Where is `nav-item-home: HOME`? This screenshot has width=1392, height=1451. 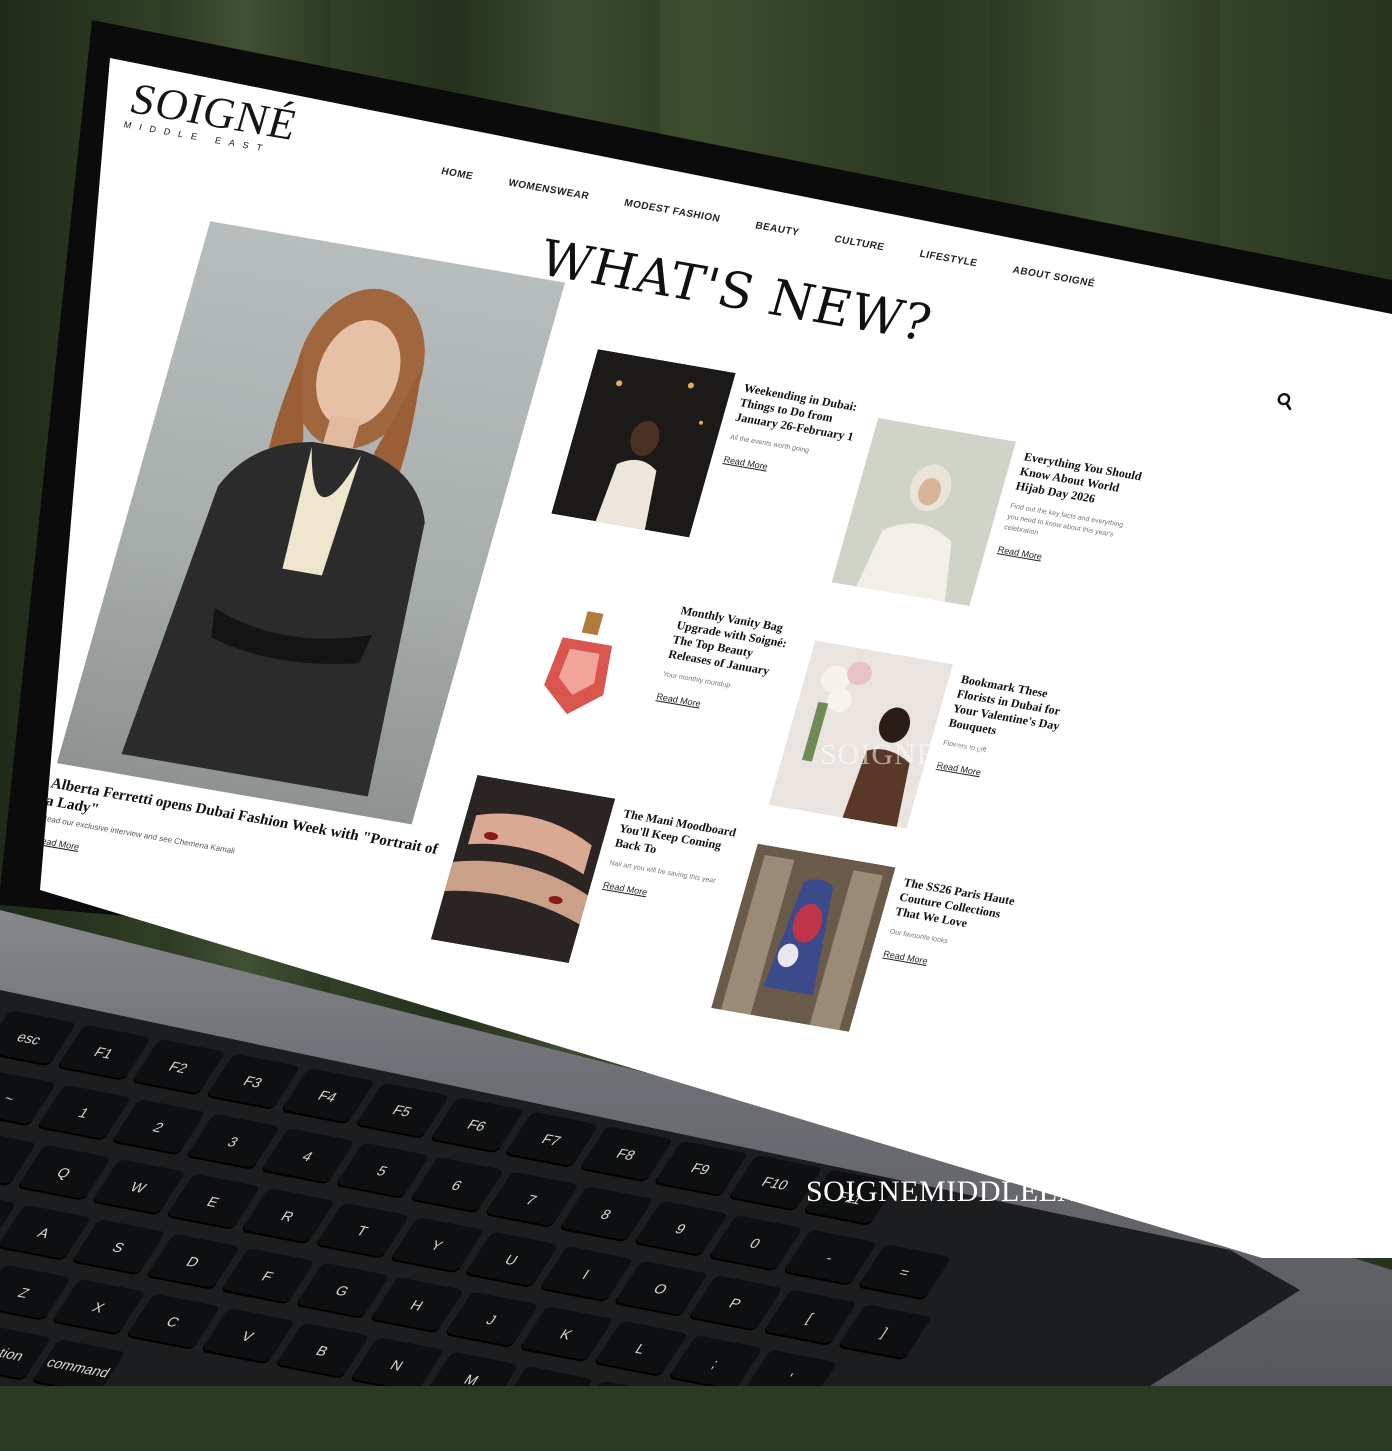 nav-item-home: HOME is located at coordinates (457, 174).